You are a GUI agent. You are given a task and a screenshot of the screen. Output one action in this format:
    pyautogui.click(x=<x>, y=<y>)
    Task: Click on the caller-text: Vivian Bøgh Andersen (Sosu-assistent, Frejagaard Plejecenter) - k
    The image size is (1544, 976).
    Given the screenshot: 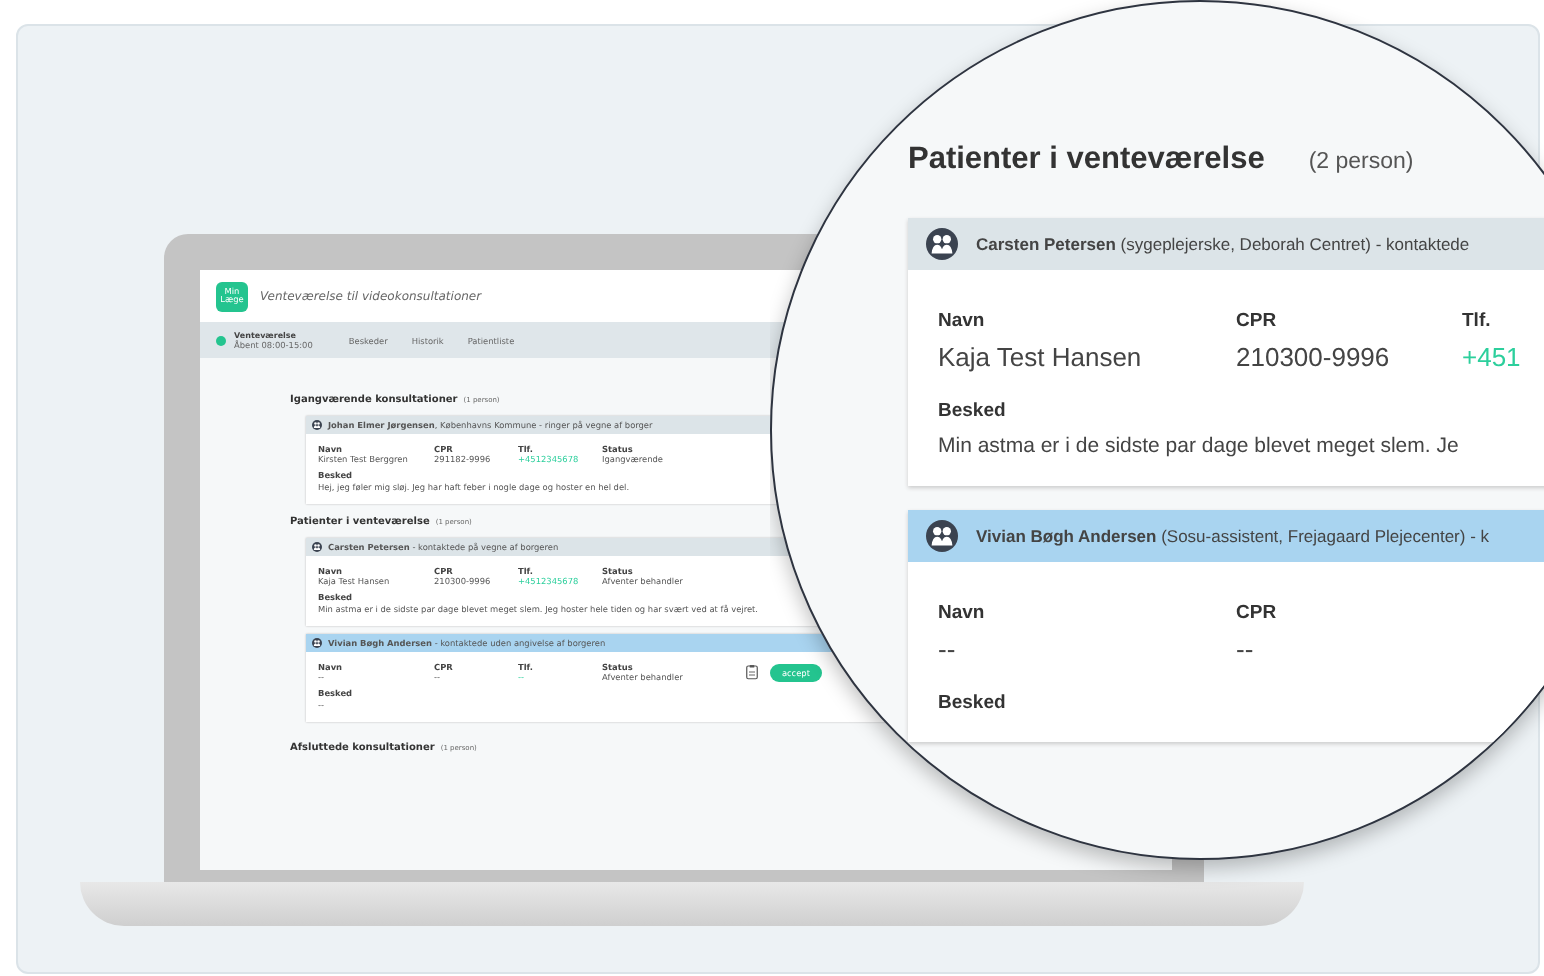 What is the action you would take?
    pyautogui.click(x=1233, y=536)
    